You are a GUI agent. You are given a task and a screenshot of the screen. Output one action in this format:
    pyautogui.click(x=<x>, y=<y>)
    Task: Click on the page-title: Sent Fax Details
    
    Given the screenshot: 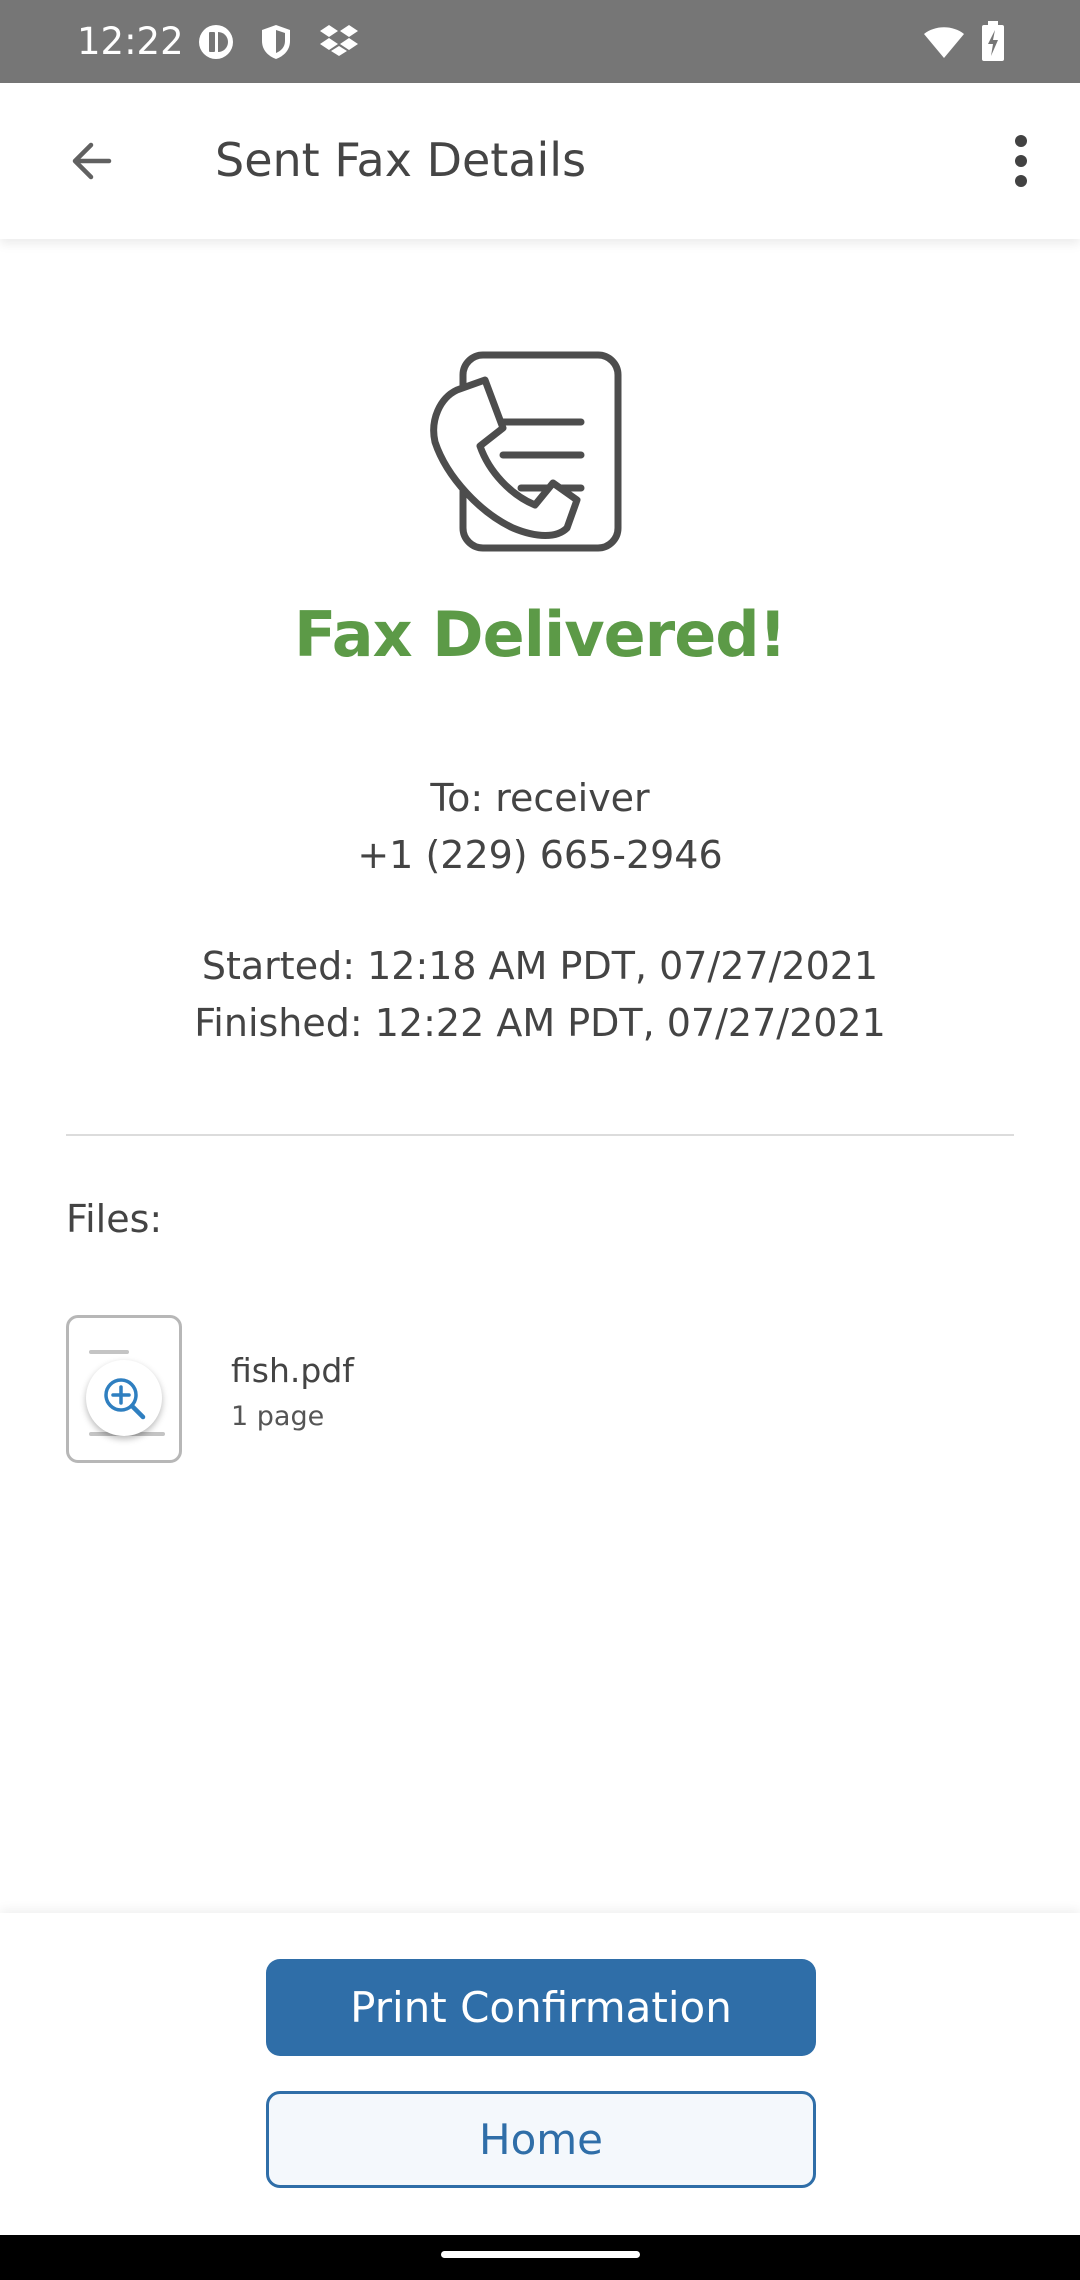 What is the action you would take?
    pyautogui.click(x=401, y=160)
    